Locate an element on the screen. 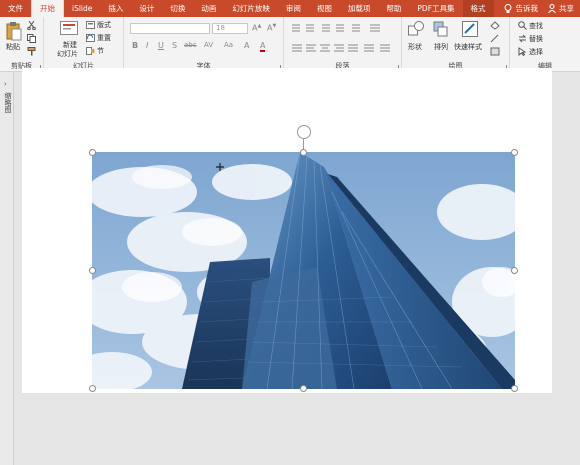 This screenshot has height=465, width=580. change-case-button: Aa is located at coordinates (228, 45).